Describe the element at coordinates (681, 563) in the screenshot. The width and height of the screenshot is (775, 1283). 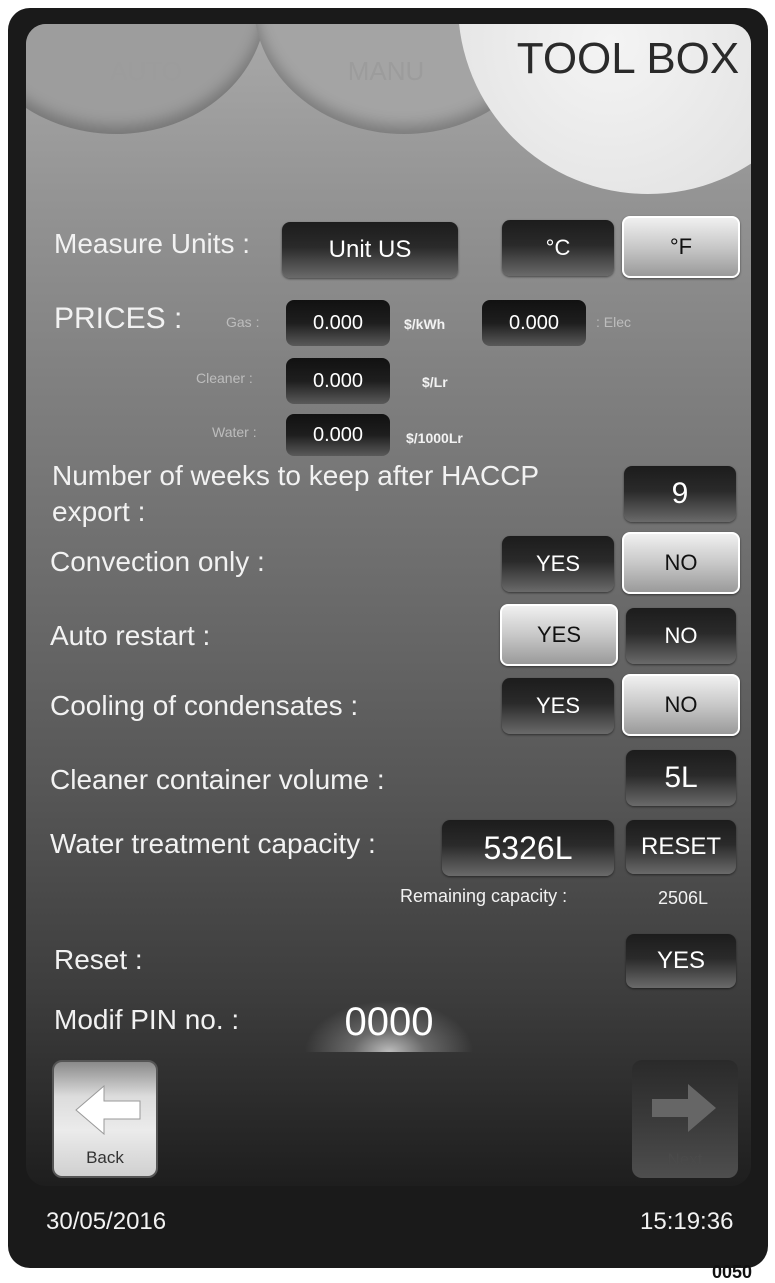
I see `convection-no-button: NO` at that location.